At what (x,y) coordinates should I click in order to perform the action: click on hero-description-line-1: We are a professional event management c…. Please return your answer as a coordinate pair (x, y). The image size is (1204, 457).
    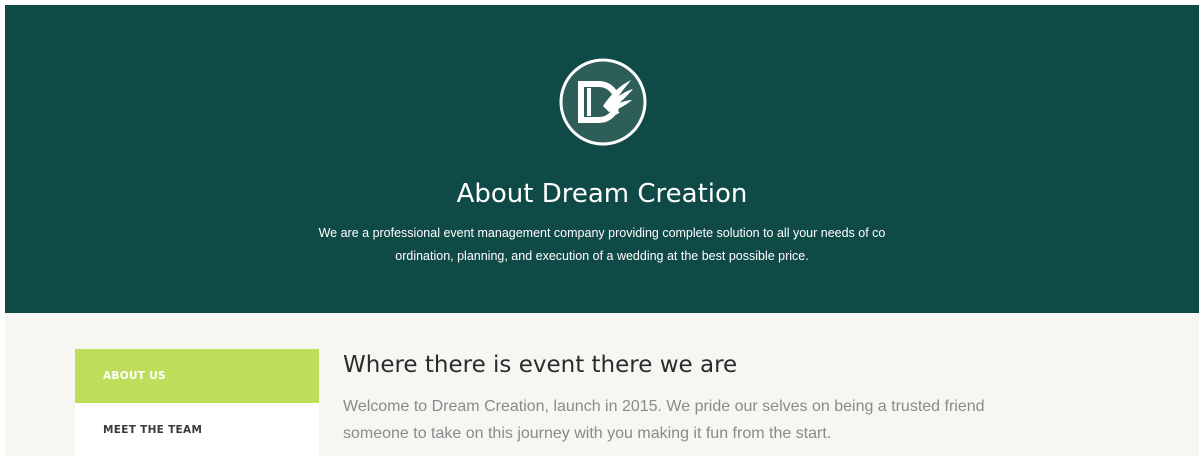
    Looking at the image, I should click on (602, 233).